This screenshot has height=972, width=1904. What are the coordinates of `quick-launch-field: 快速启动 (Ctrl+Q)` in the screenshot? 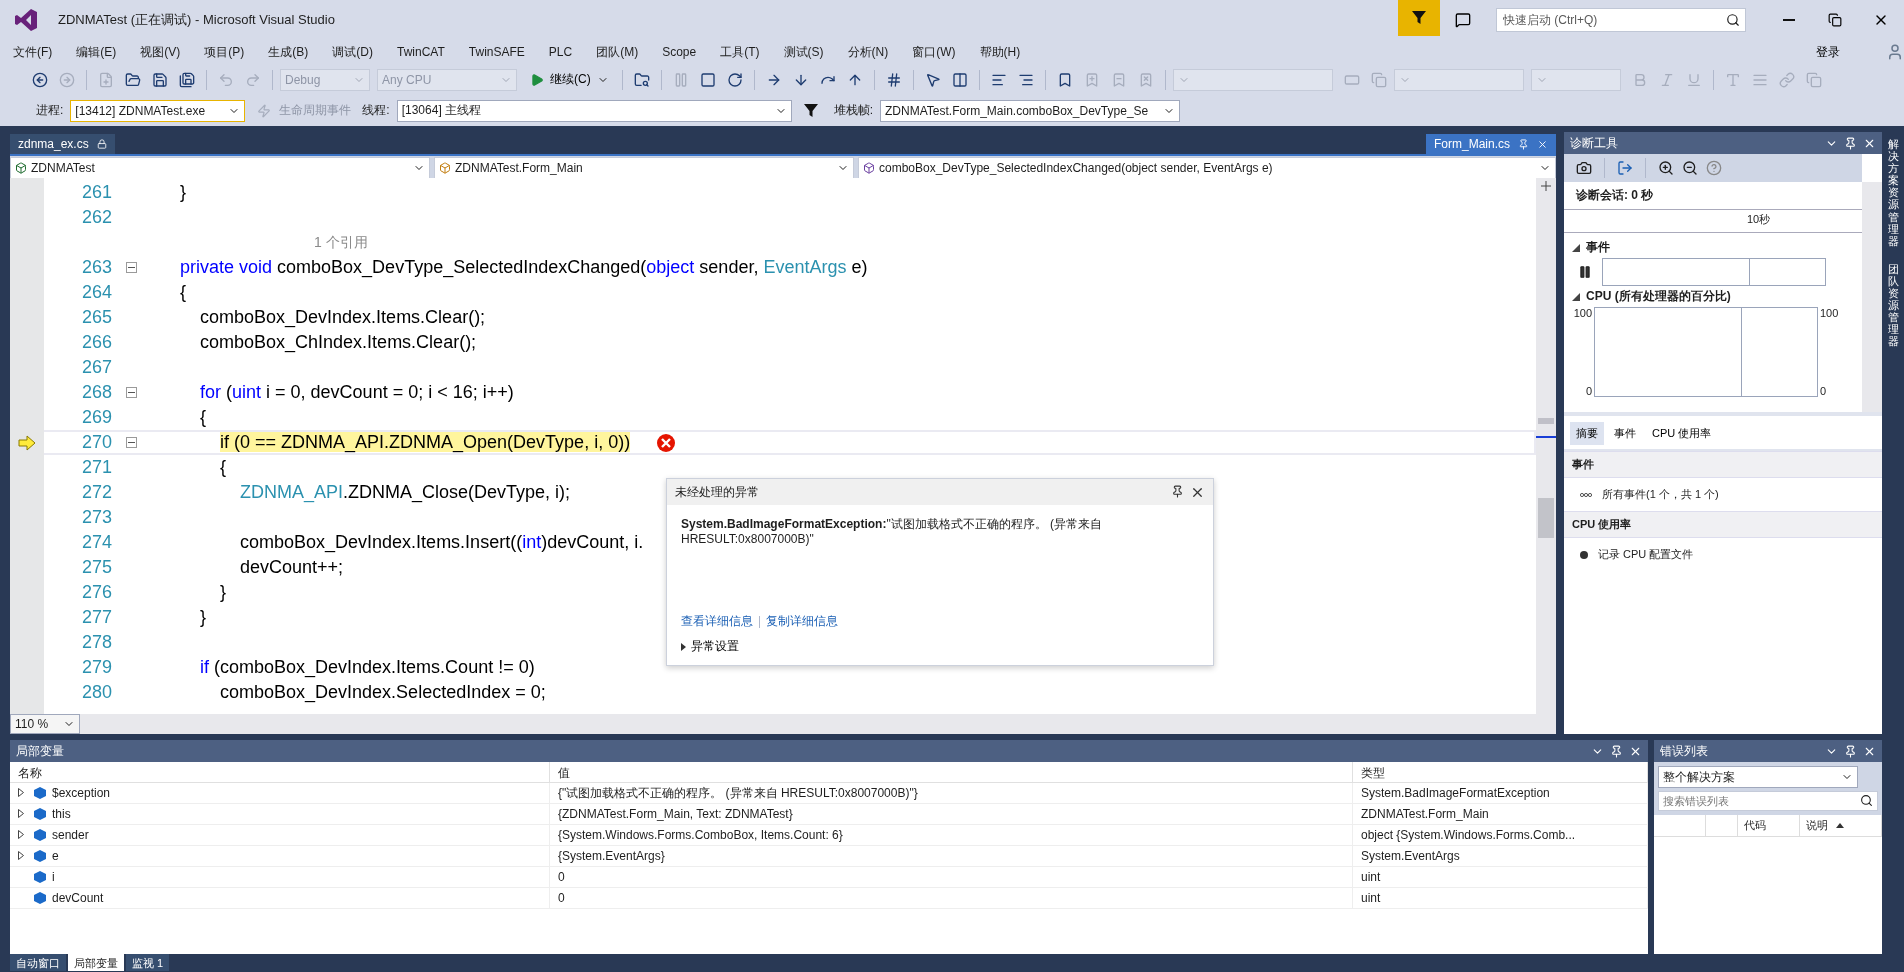 It's located at (1621, 20).